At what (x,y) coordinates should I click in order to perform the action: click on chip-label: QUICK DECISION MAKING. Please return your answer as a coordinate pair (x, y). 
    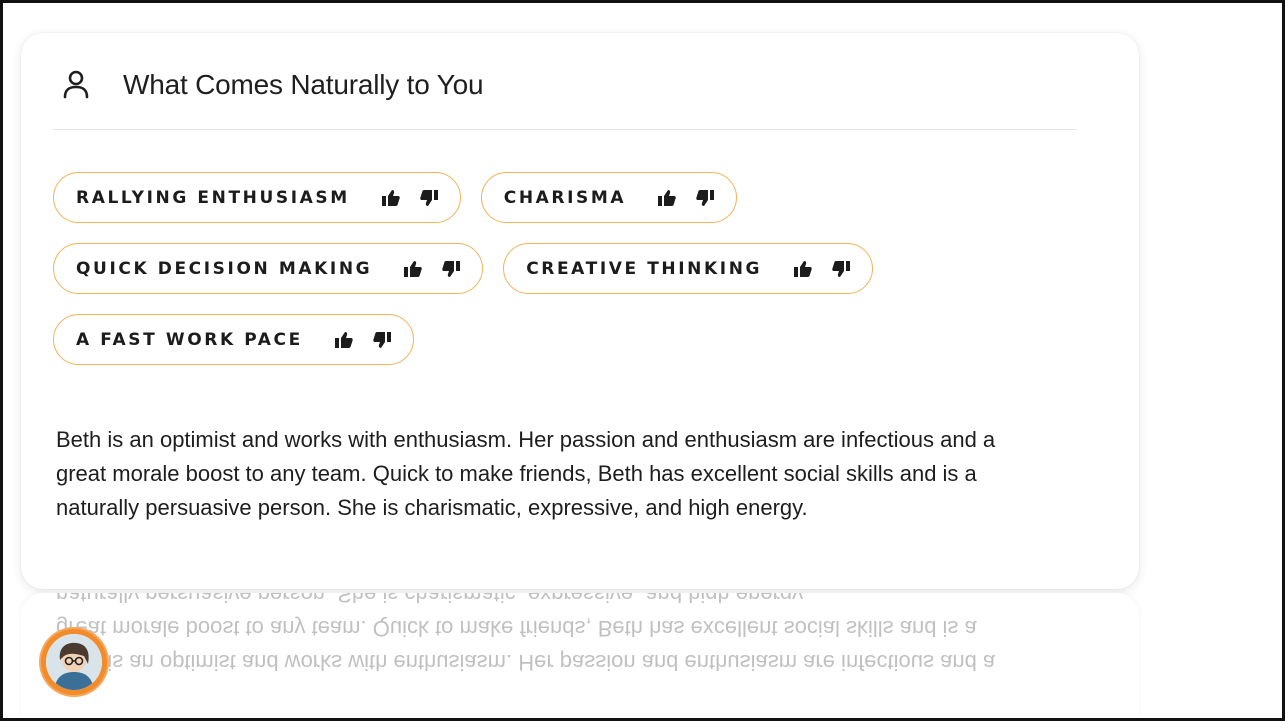
    Looking at the image, I should click on (224, 268).